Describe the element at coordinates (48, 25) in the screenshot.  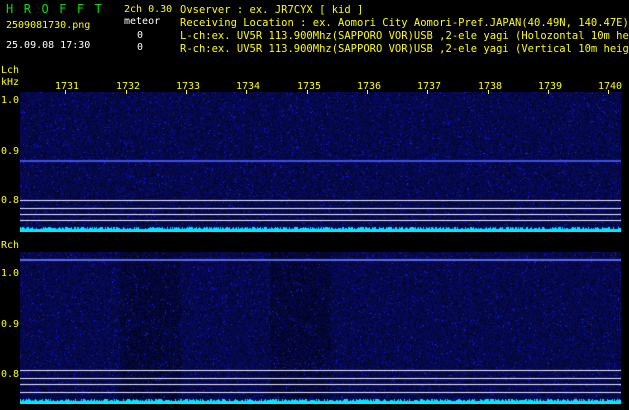
I see `image-filename: 2509081730.png` at that location.